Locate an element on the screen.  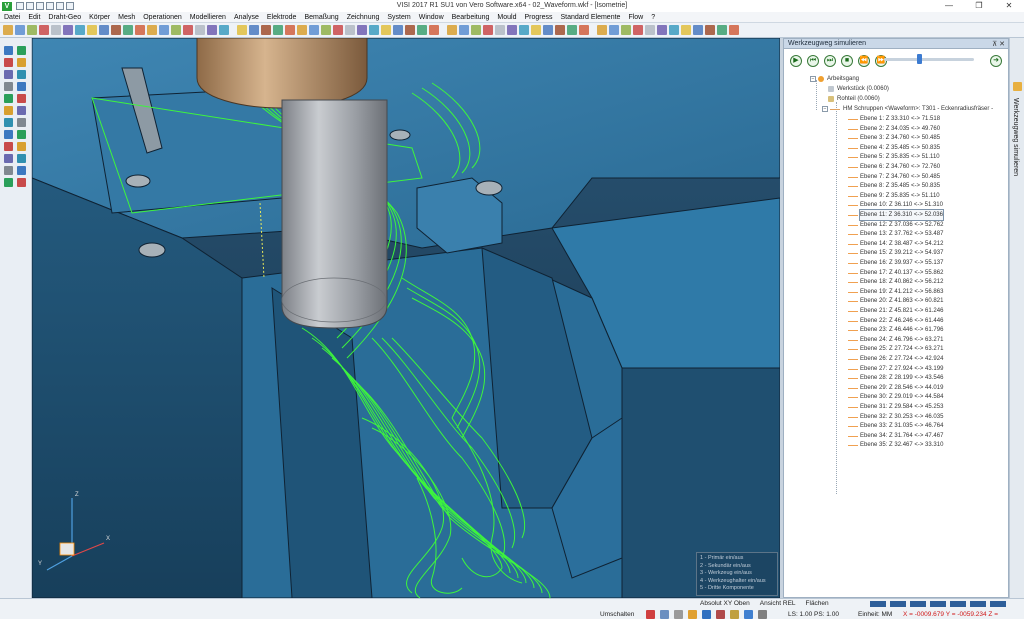
ebene-item: Ebene 2: Z 34.035 <-> 49.760 is located at coordinates (900, 129).